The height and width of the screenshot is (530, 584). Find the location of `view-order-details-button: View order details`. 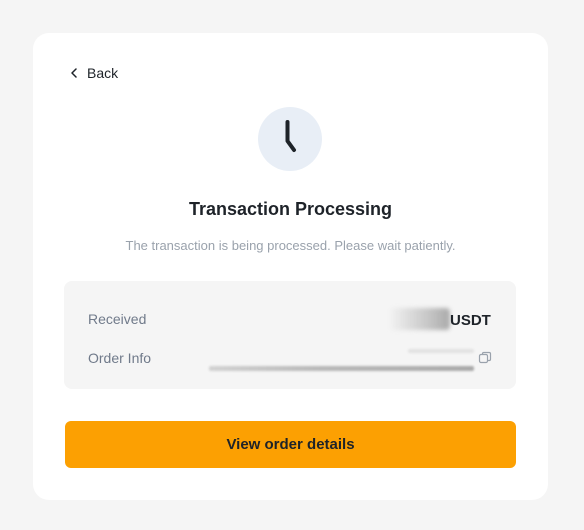

view-order-details-button: View order details is located at coordinates (290, 444).